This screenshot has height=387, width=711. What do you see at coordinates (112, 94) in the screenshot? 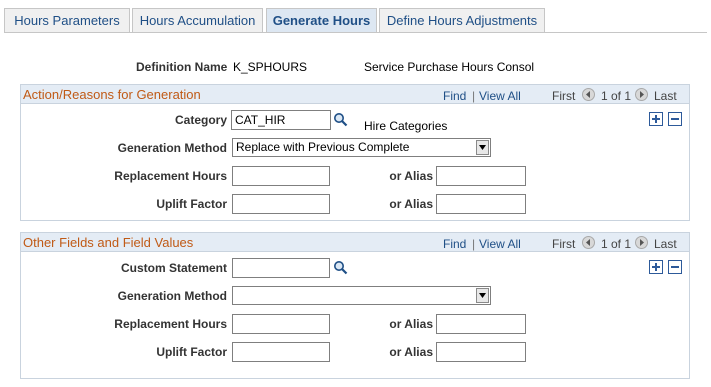
I see `group-title: Action/Reasons for Generation` at bounding box center [112, 94].